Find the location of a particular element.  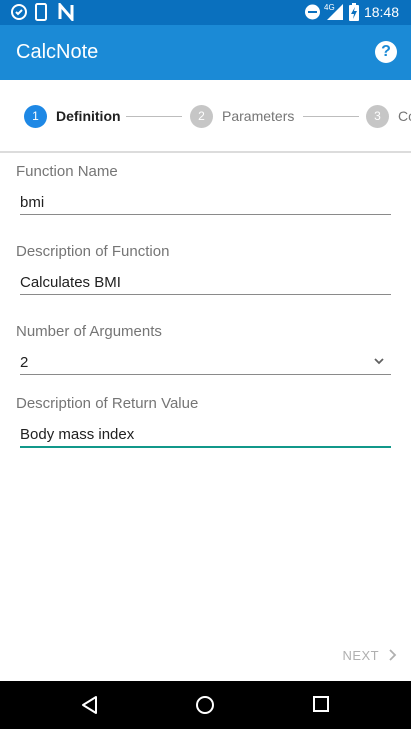

home-icon is located at coordinates (205, 705).